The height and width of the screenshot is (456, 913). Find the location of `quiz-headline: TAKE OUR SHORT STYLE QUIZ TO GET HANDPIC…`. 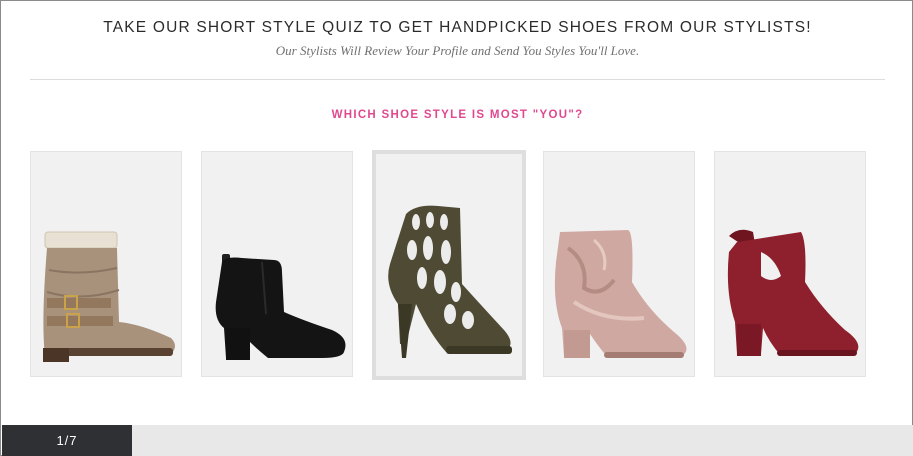

quiz-headline: TAKE OUR SHORT STYLE QUIZ TO GET HANDPIC… is located at coordinates (457, 27).